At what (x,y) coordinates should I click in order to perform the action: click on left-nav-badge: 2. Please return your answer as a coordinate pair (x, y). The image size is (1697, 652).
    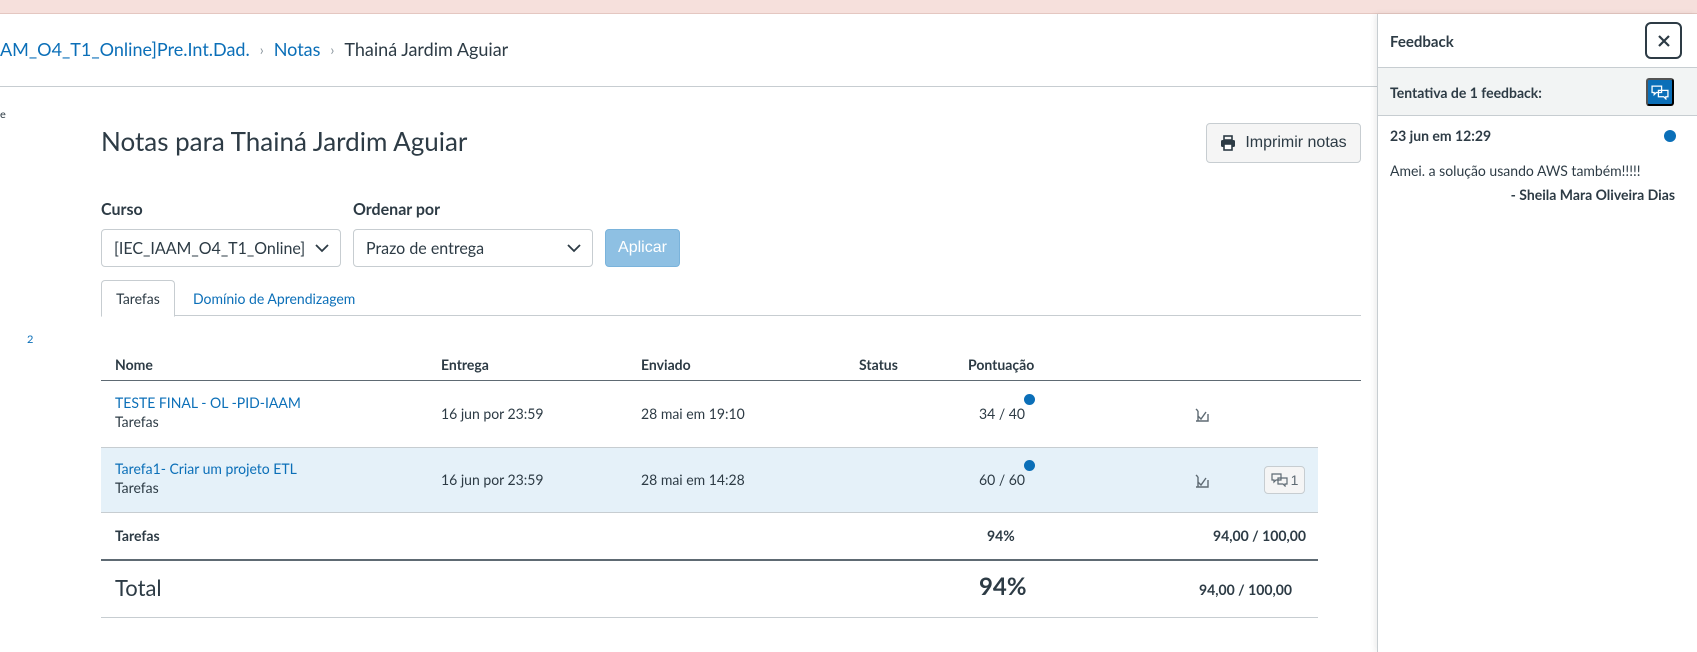
    Looking at the image, I should click on (30, 339).